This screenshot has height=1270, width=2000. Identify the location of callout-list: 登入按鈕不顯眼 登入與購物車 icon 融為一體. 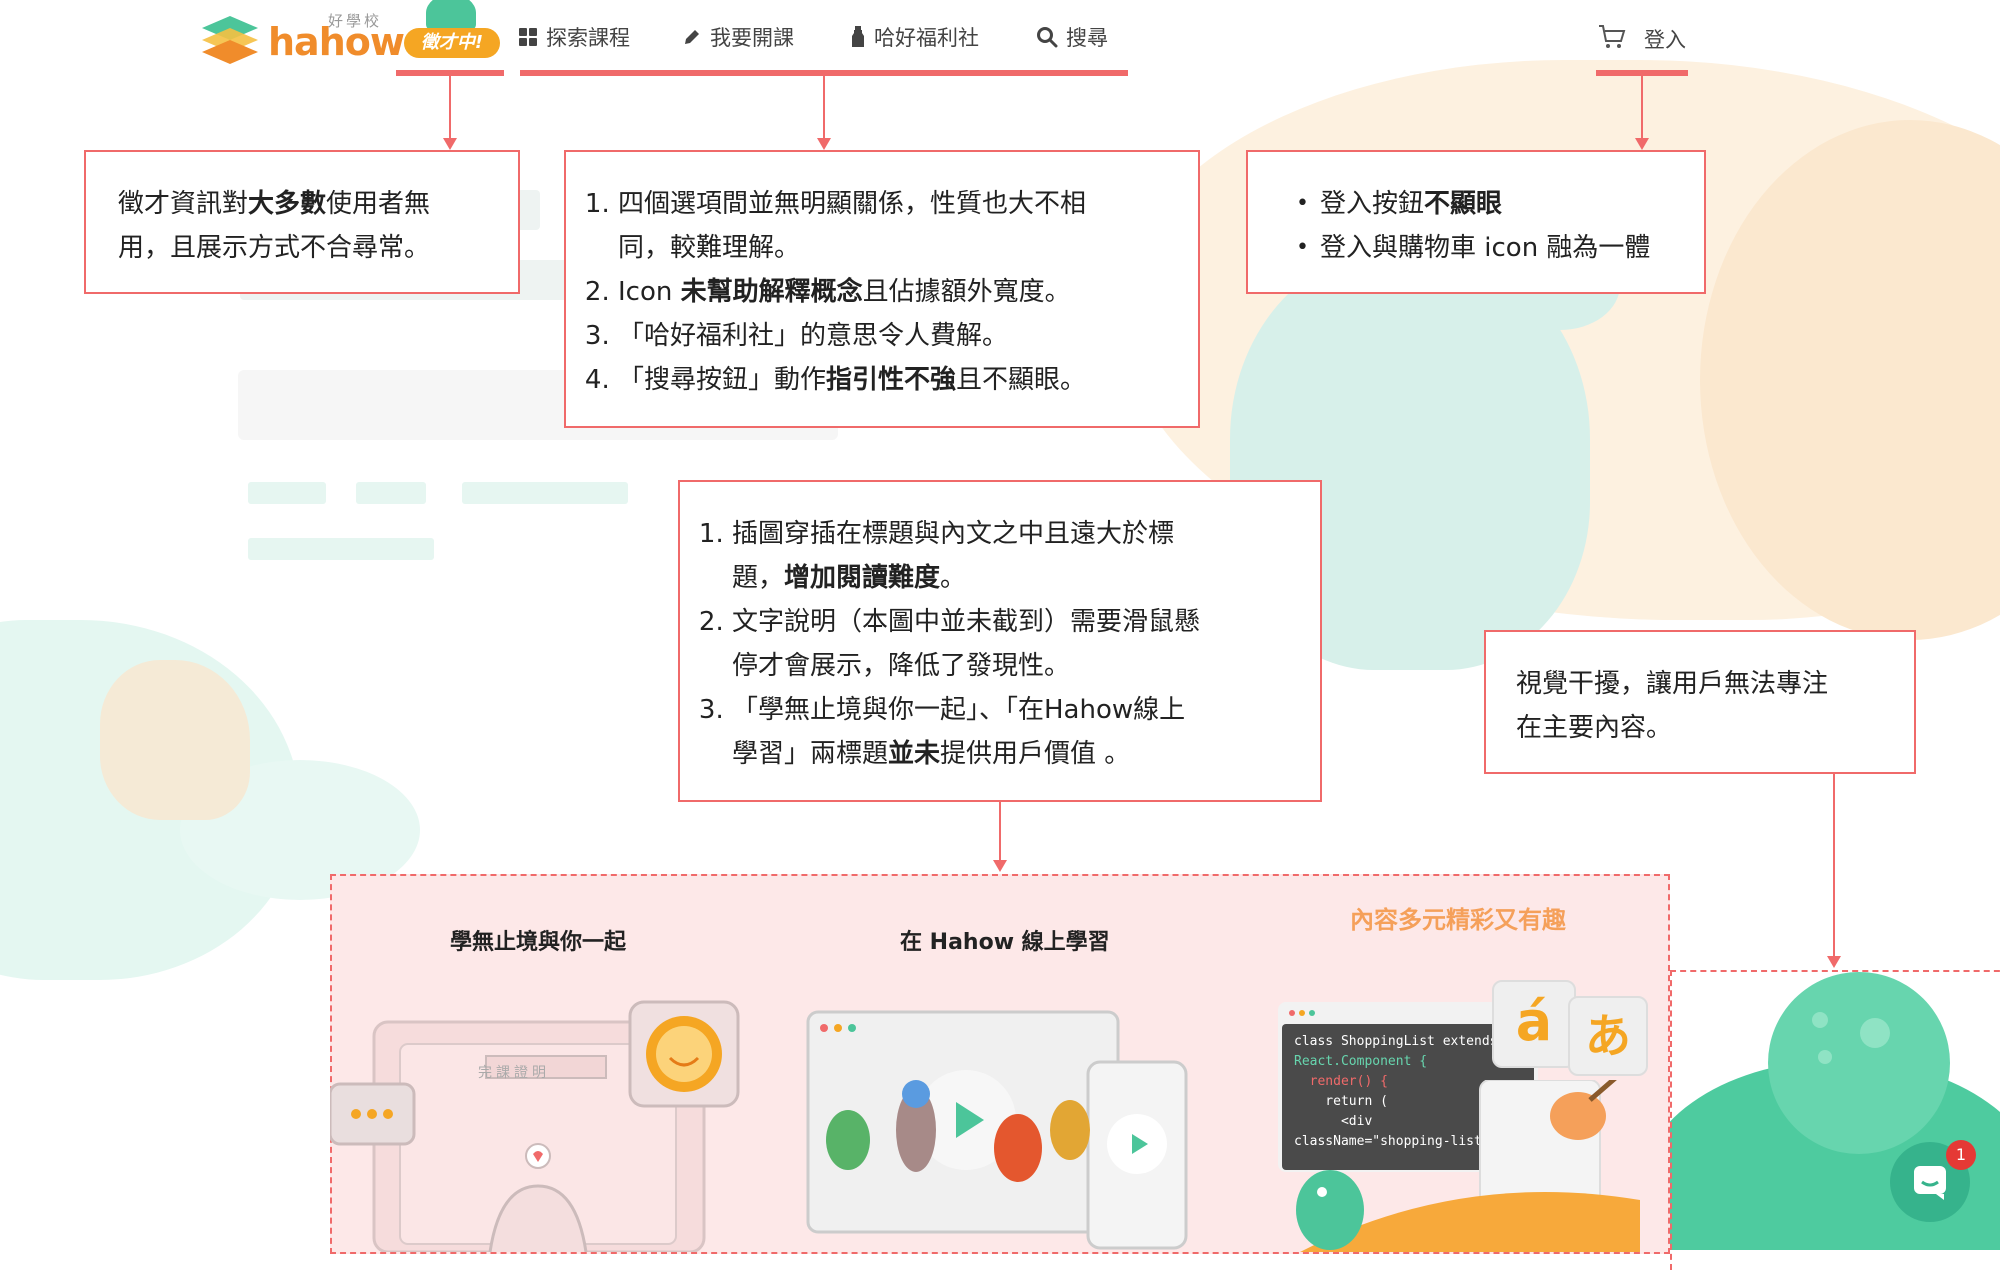
(1478, 226).